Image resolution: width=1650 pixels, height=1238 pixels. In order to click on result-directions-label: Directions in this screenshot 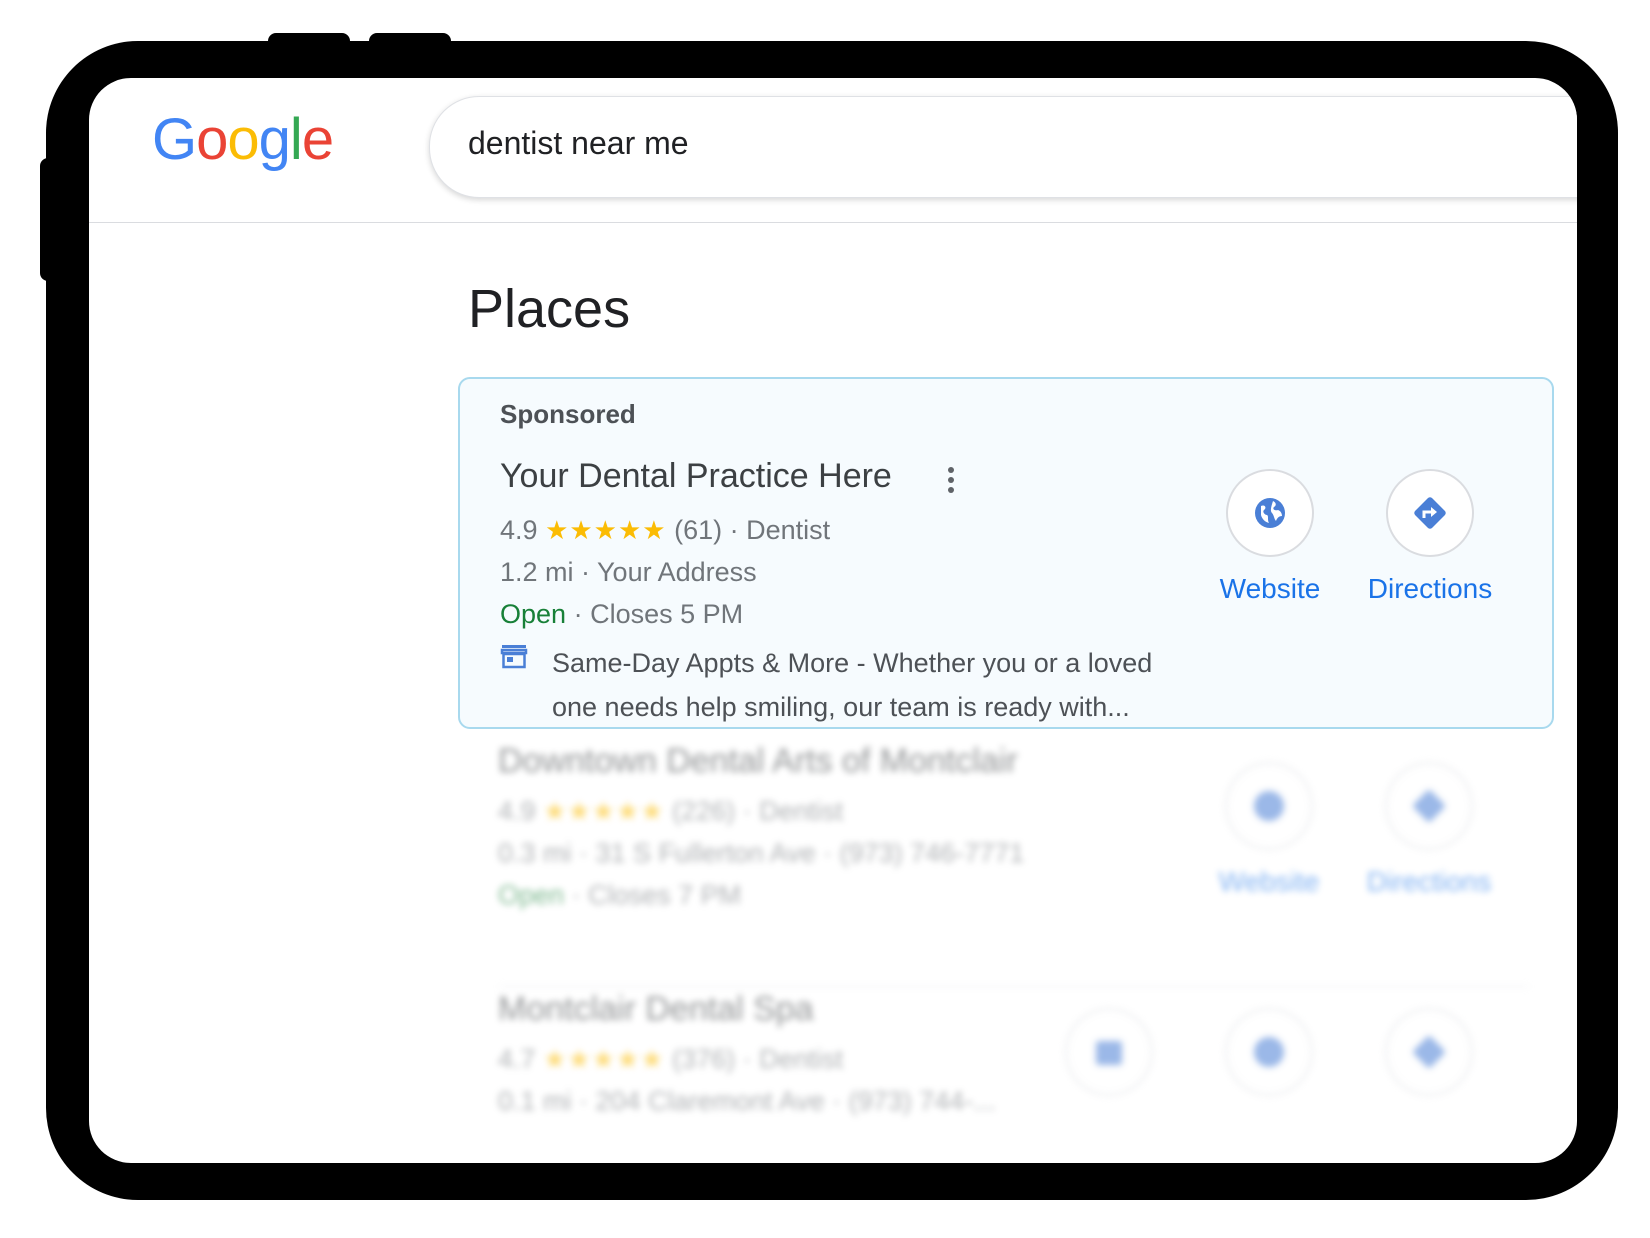, I will do `click(1429, 882)`.